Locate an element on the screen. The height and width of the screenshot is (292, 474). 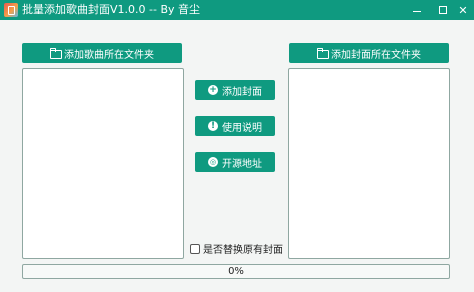
progress-bar: 0% is located at coordinates (236, 271).